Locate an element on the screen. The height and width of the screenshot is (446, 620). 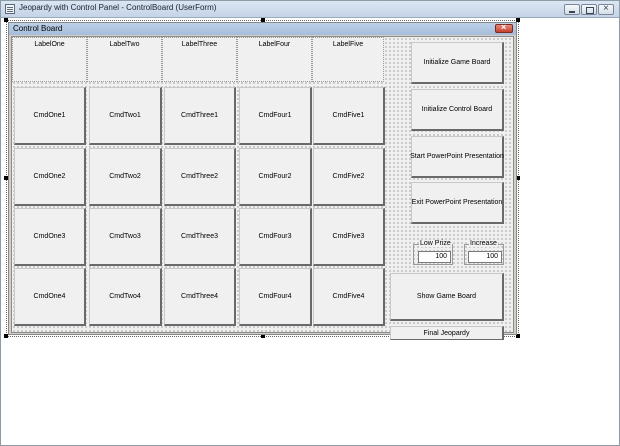
userform-caption: Control Board is located at coordinates (38, 28).